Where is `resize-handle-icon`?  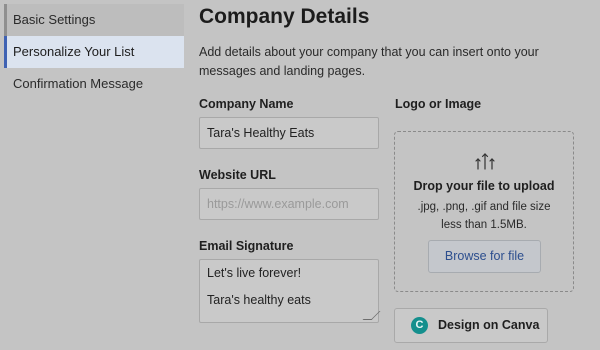
resize-handle-icon is located at coordinates (371, 315).